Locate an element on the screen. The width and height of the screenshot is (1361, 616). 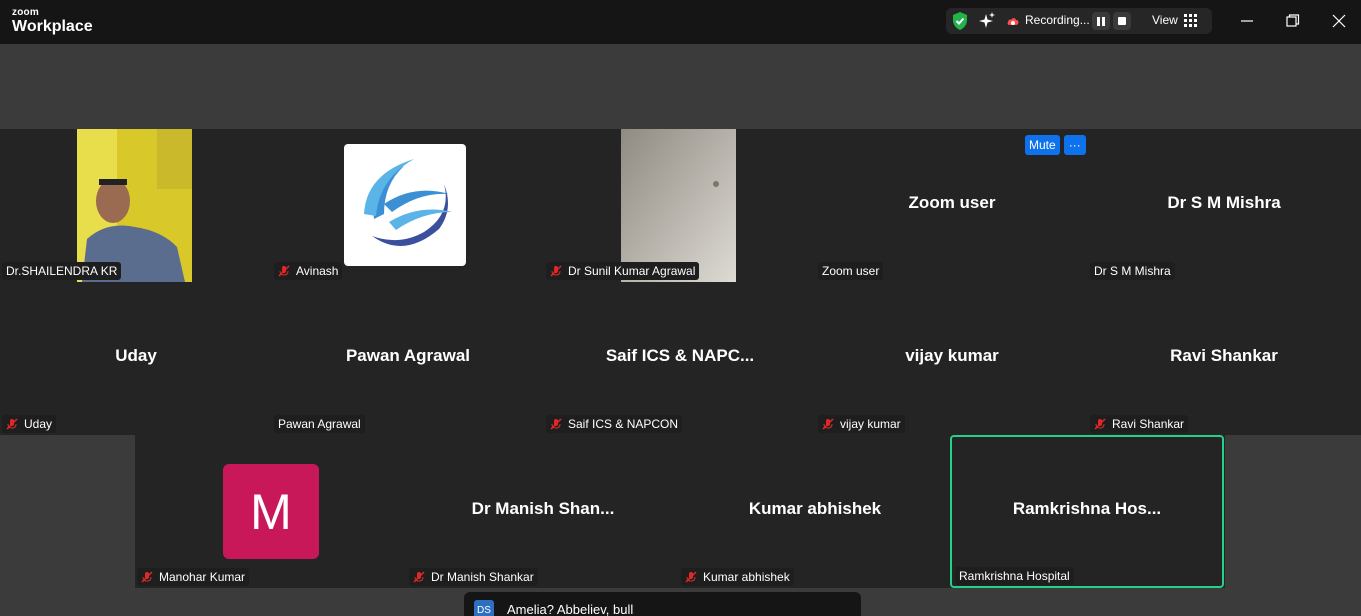
close-icon is located at coordinates (1339, 21).